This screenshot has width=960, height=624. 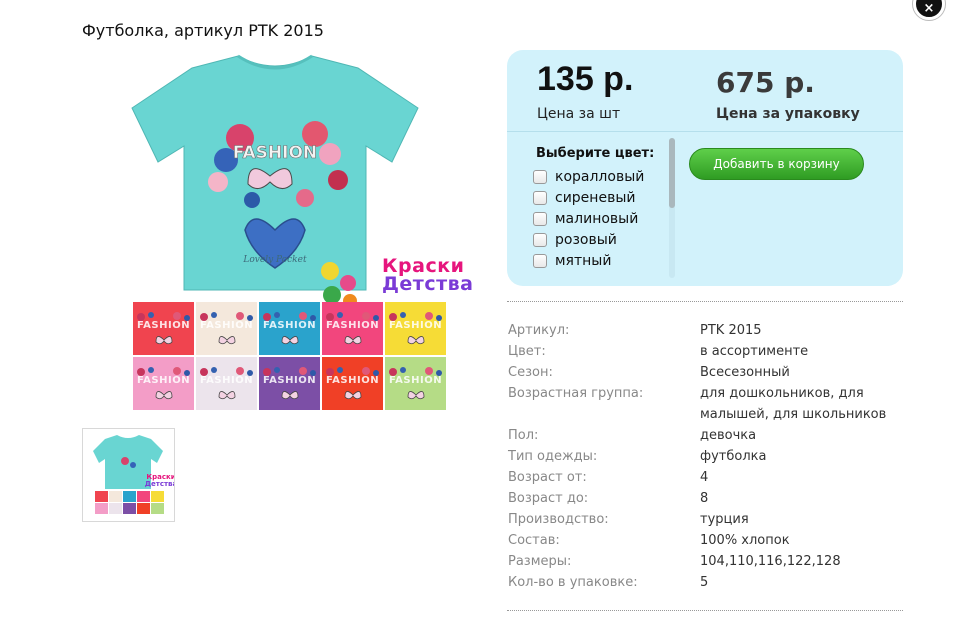 I want to click on spec-row: Кол-во в упаковке: 5, so click(x=705, y=582).